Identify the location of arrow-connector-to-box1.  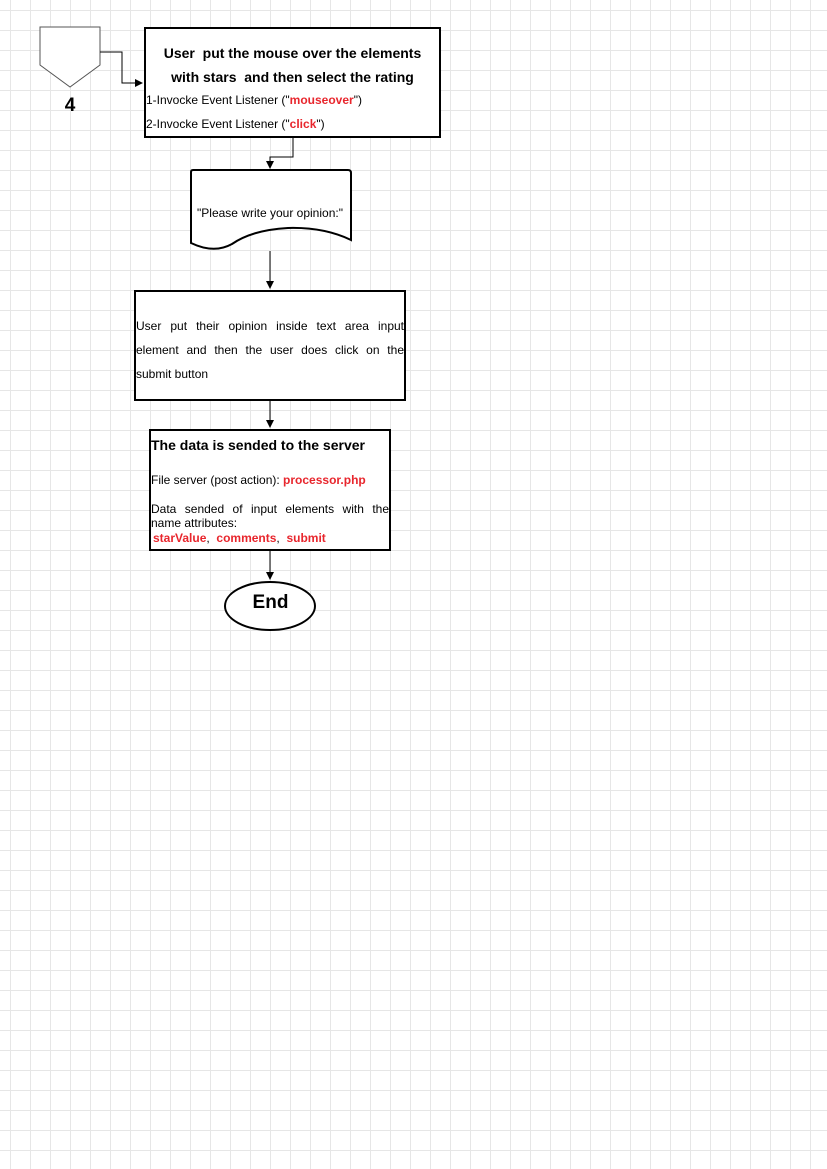
(121, 69).